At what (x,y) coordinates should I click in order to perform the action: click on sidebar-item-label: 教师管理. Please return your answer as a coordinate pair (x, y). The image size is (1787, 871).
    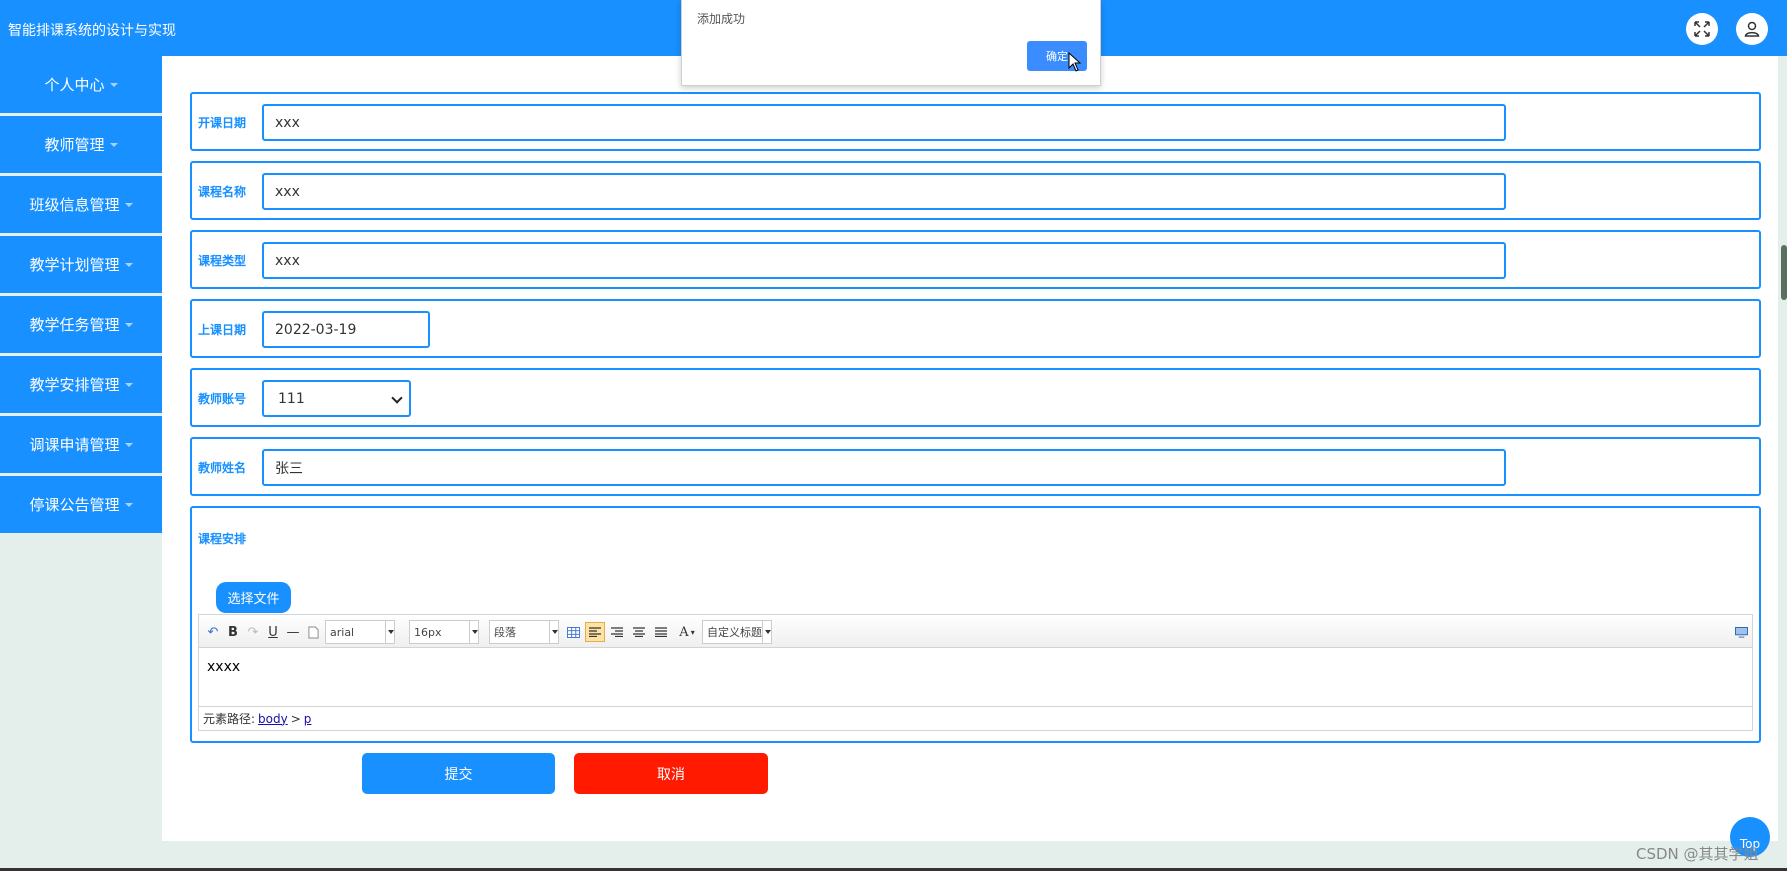
    Looking at the image, I should click on (74, 145).